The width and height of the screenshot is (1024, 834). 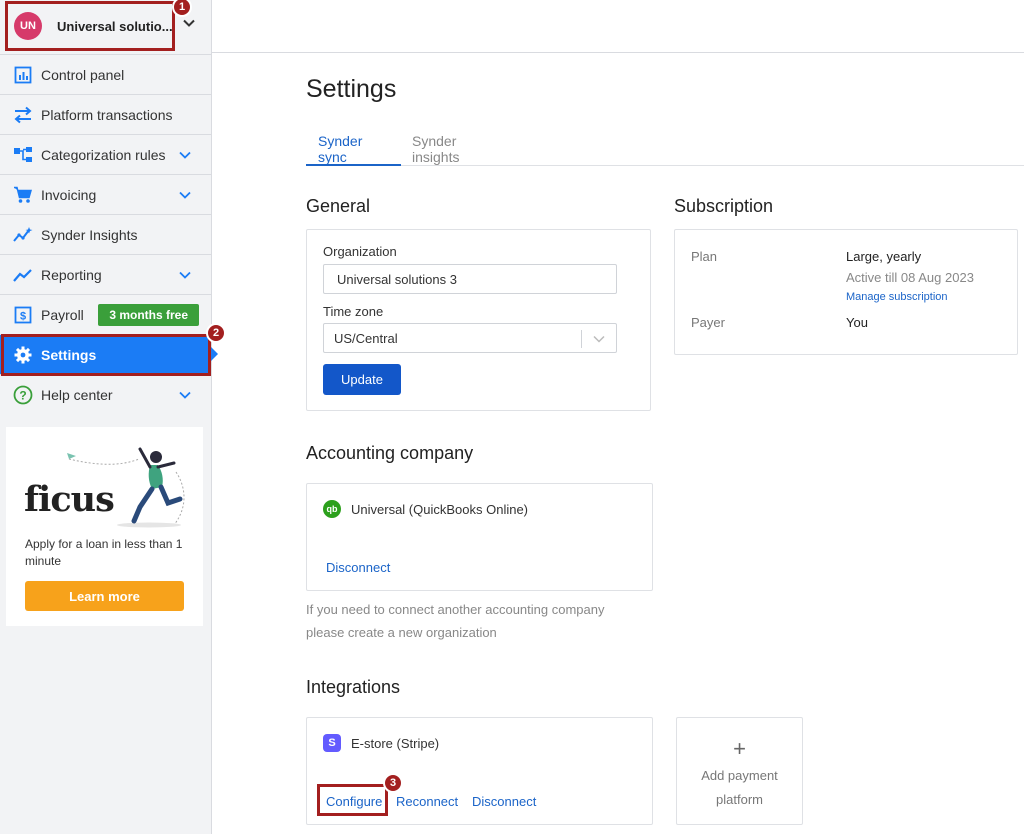 I want to click on callout-badge-1: 1, so click(x=182, y=8).